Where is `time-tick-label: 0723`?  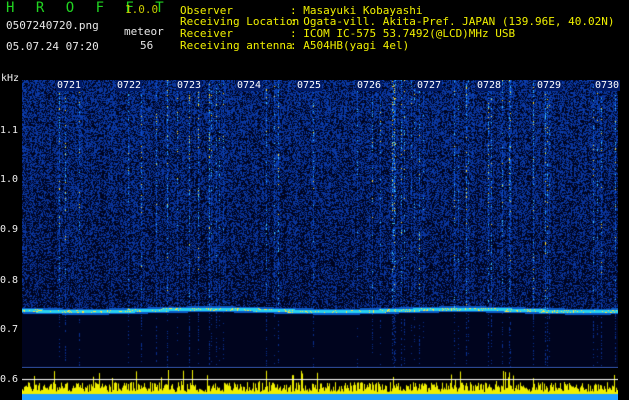
time-tick-label: 0723 is located at coordinates (189, 85).